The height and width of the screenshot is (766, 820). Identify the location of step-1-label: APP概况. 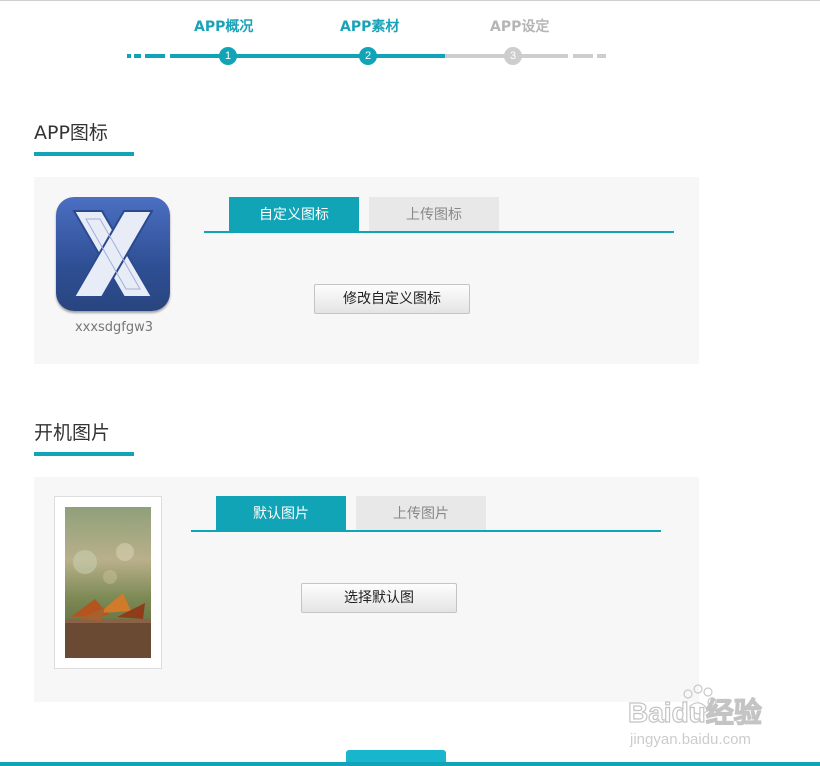
(223, 26).